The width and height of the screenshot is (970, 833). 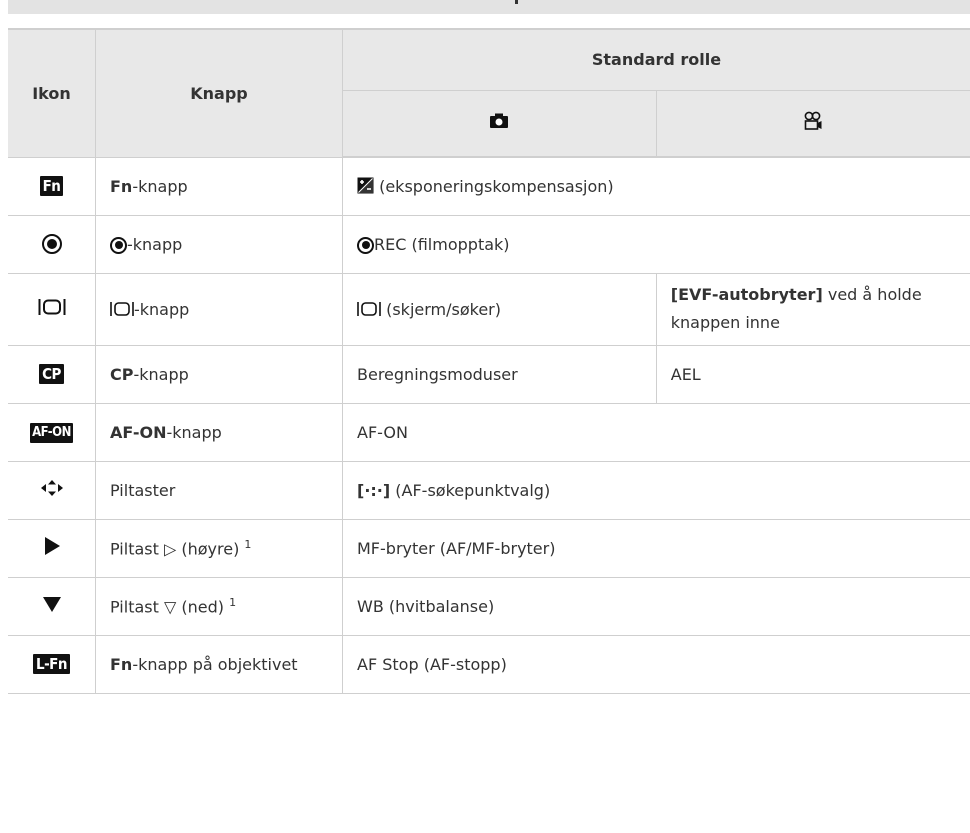 What do you see at coordinates (656, 490) in the screenshot?
I see `role-cell: [·:·] (AF-søkepunktvalg)` at bounding box center [656, 490].